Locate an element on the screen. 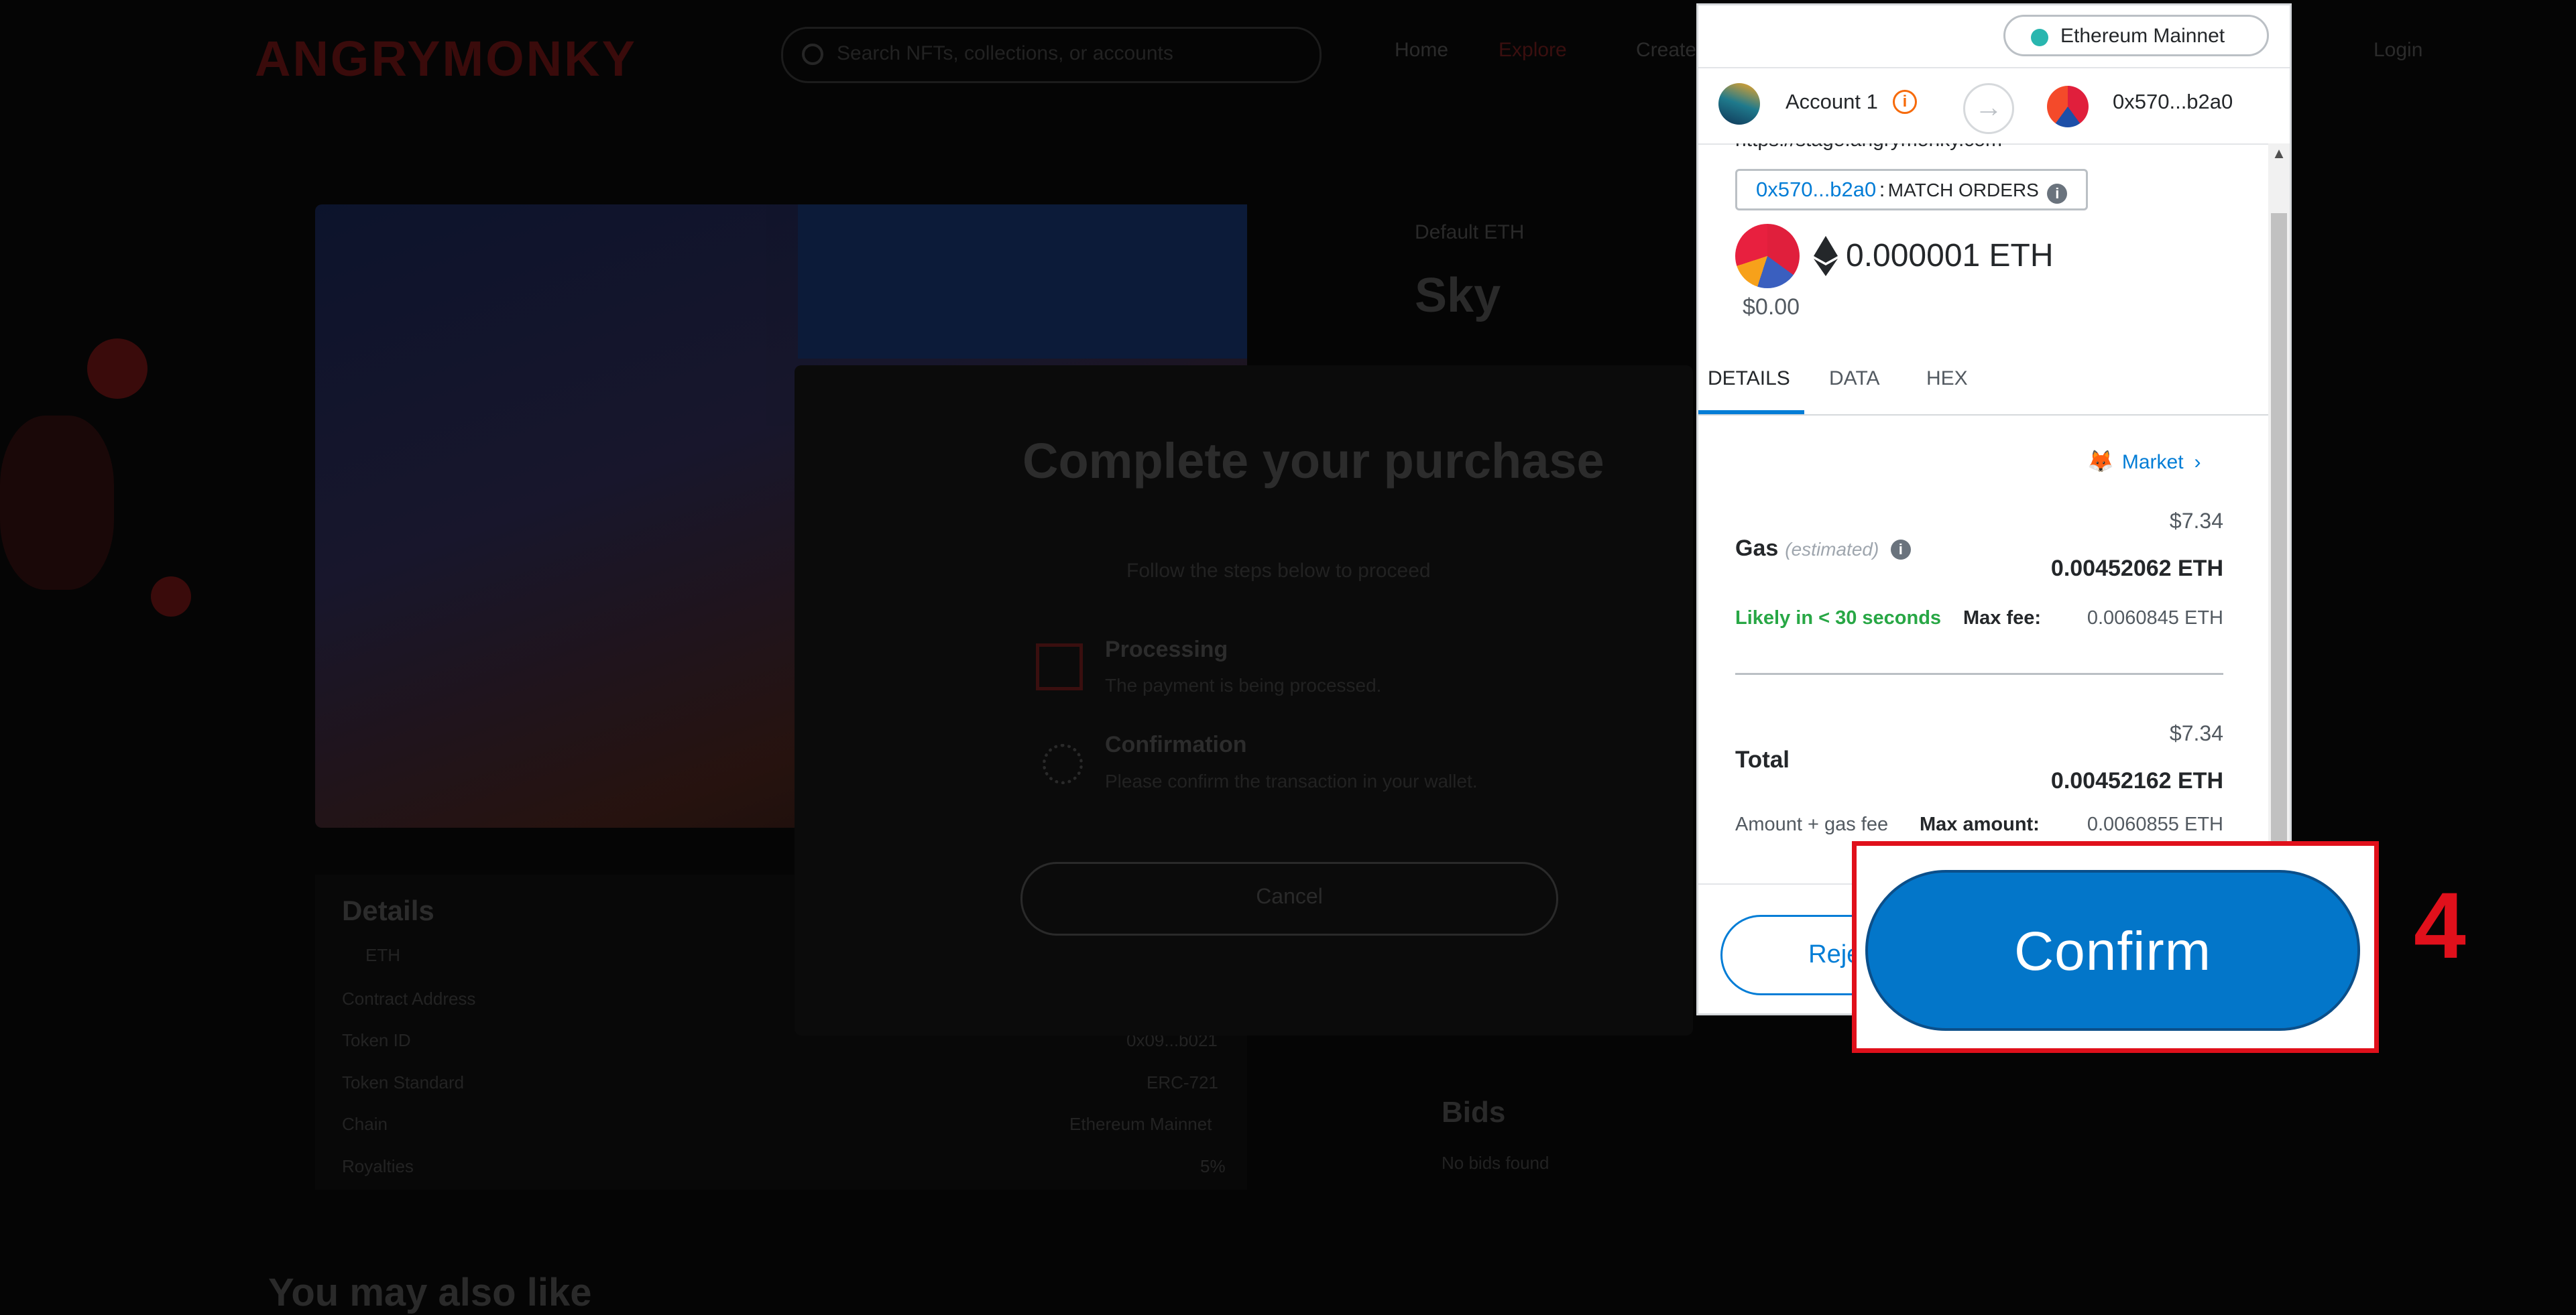 This screenshot has height=1315, width=2576. gas-estimated-label: (estimated) is located at coordinates (1832, 549).